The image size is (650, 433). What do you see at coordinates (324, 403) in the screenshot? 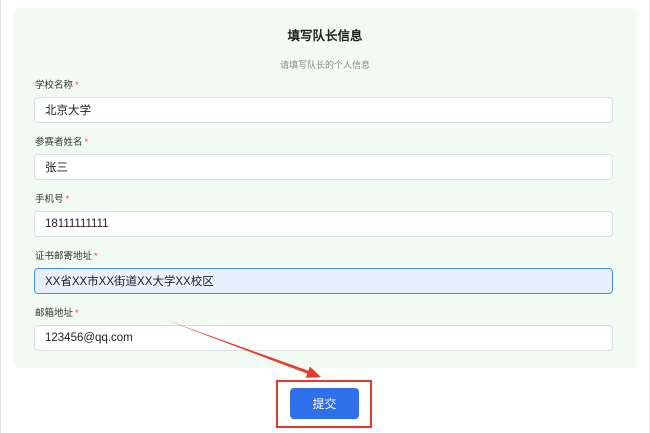
I see `submit-button: 提交` at bounding box center [324, 403].